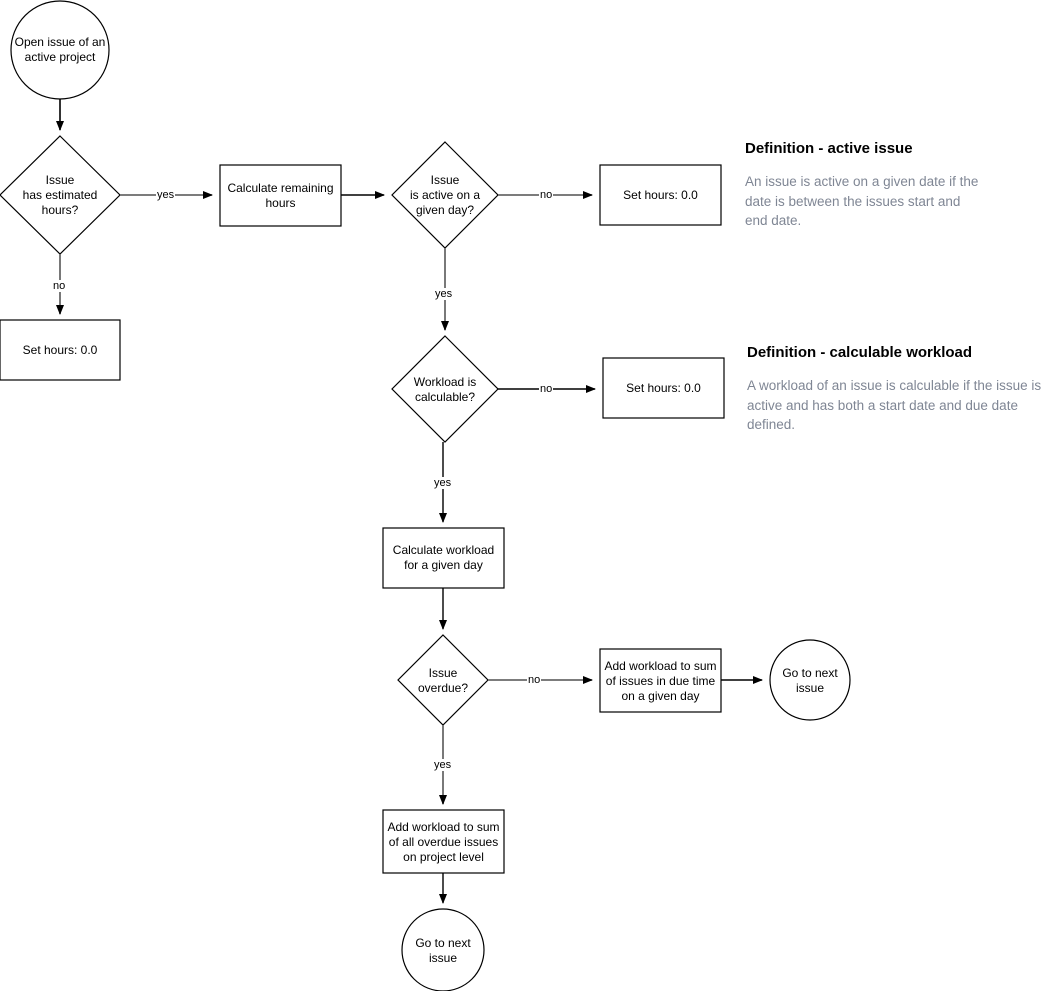  I want to click on node-set-hours-left-shape, so click(60, 350).